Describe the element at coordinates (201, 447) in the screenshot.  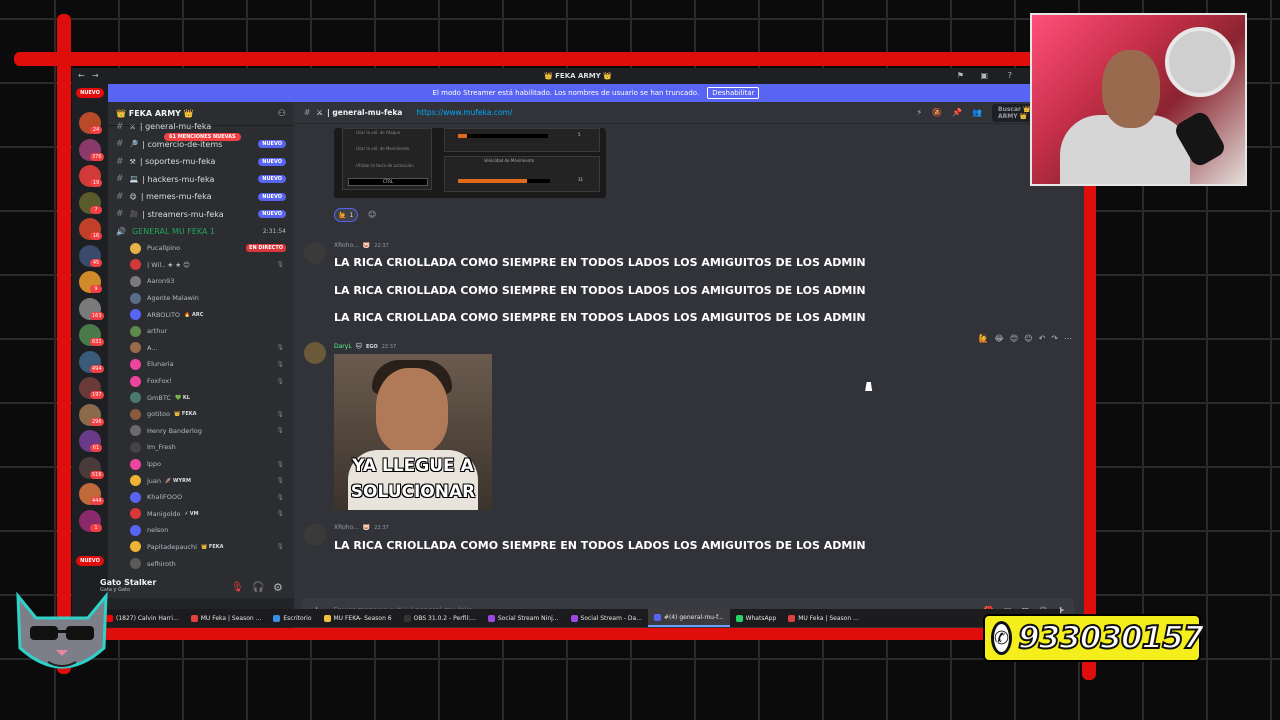
I see `voice-user: Im_Fresh` at that location.